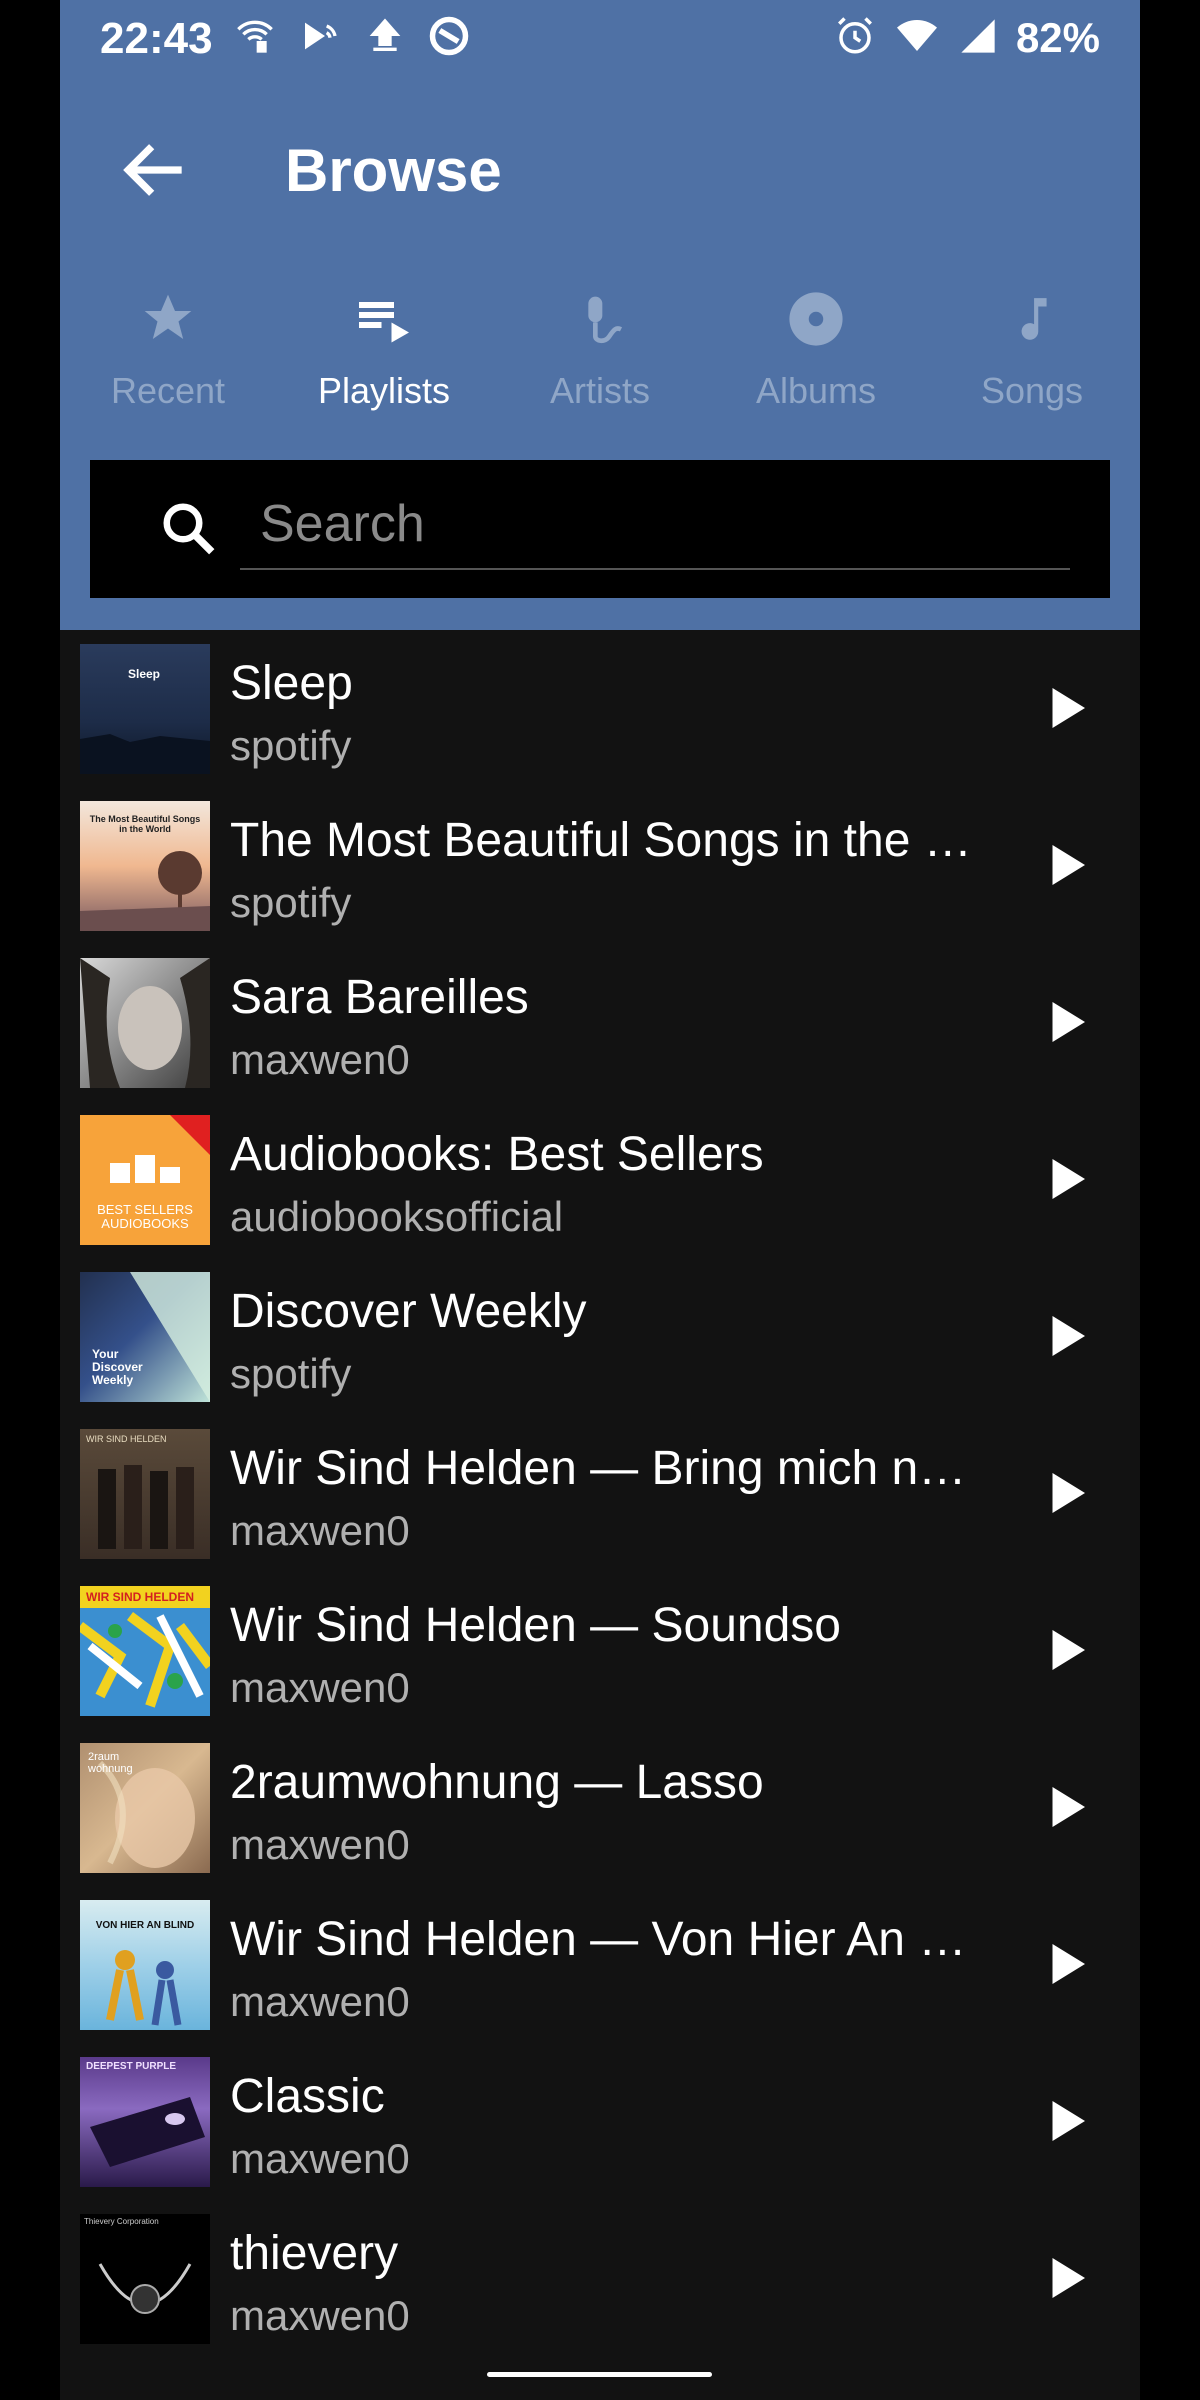 The height and width of the screenshot is (2400, 1200). I want to click on tab-label: Songs, so click(1032, 390).